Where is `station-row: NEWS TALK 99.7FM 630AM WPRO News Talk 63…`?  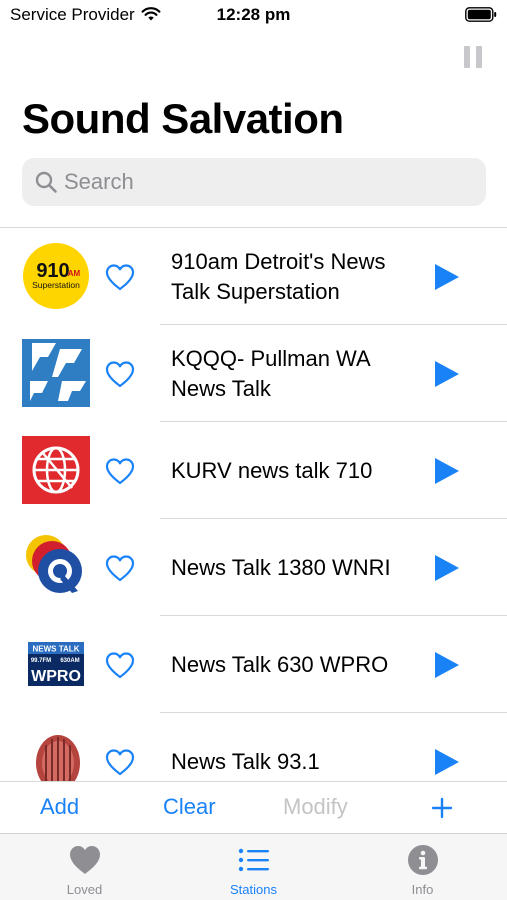
station-row: NEWS TALK 99.7FM 630AM WPRO News Talk 63… is located at coordinates (253, 664).